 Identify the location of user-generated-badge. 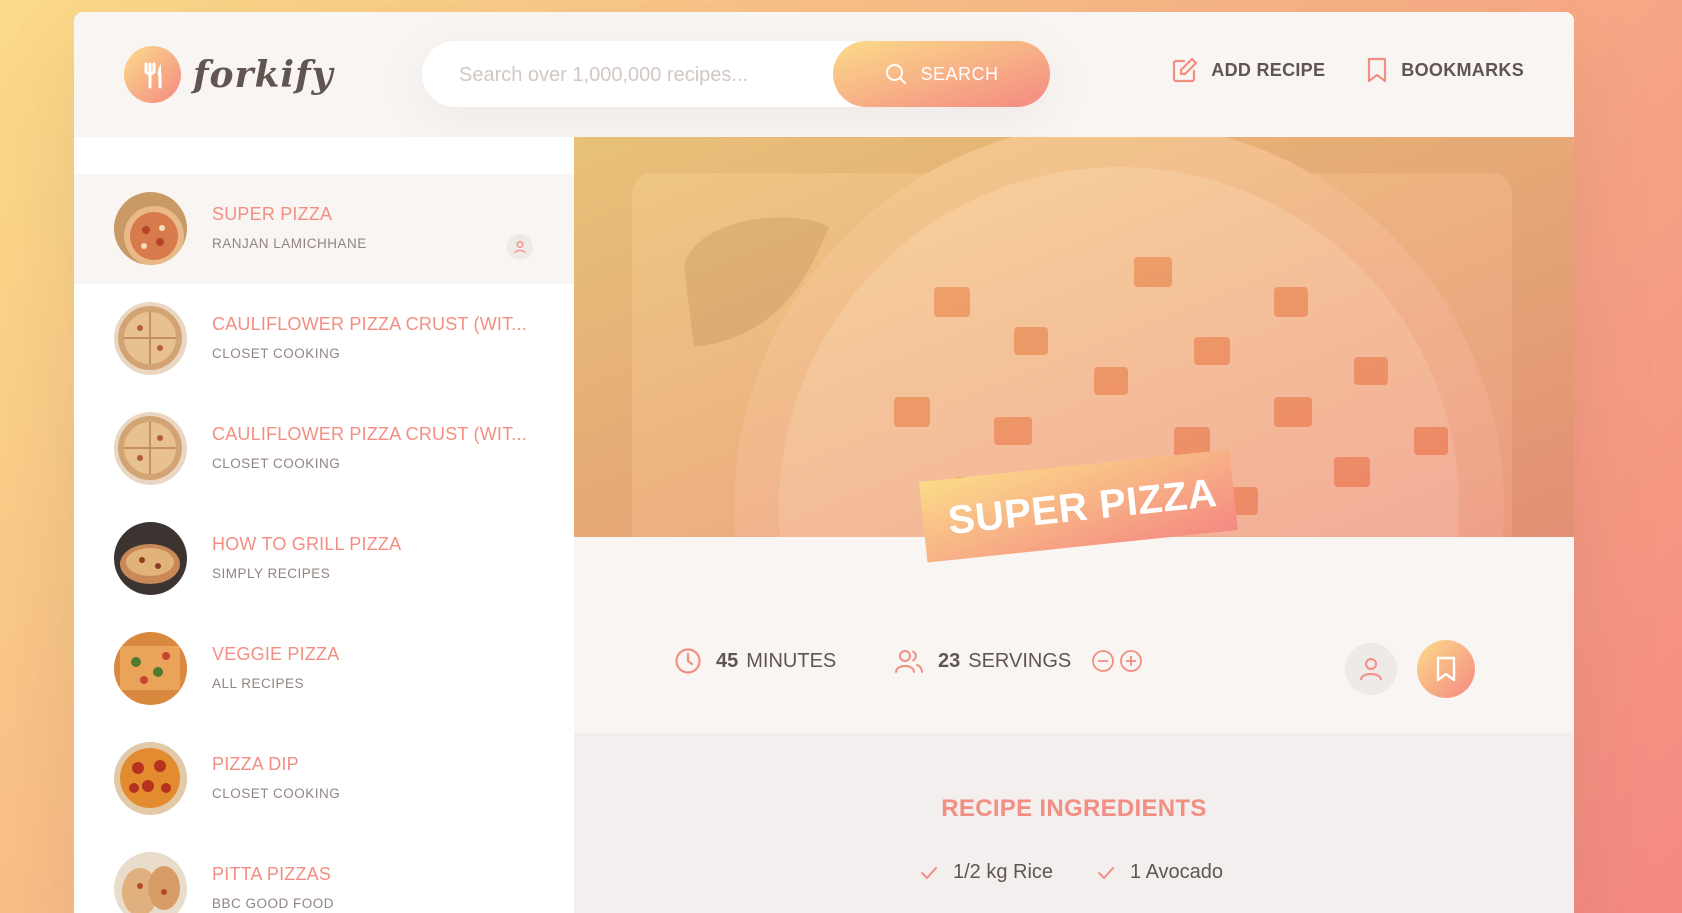
(520, 247).